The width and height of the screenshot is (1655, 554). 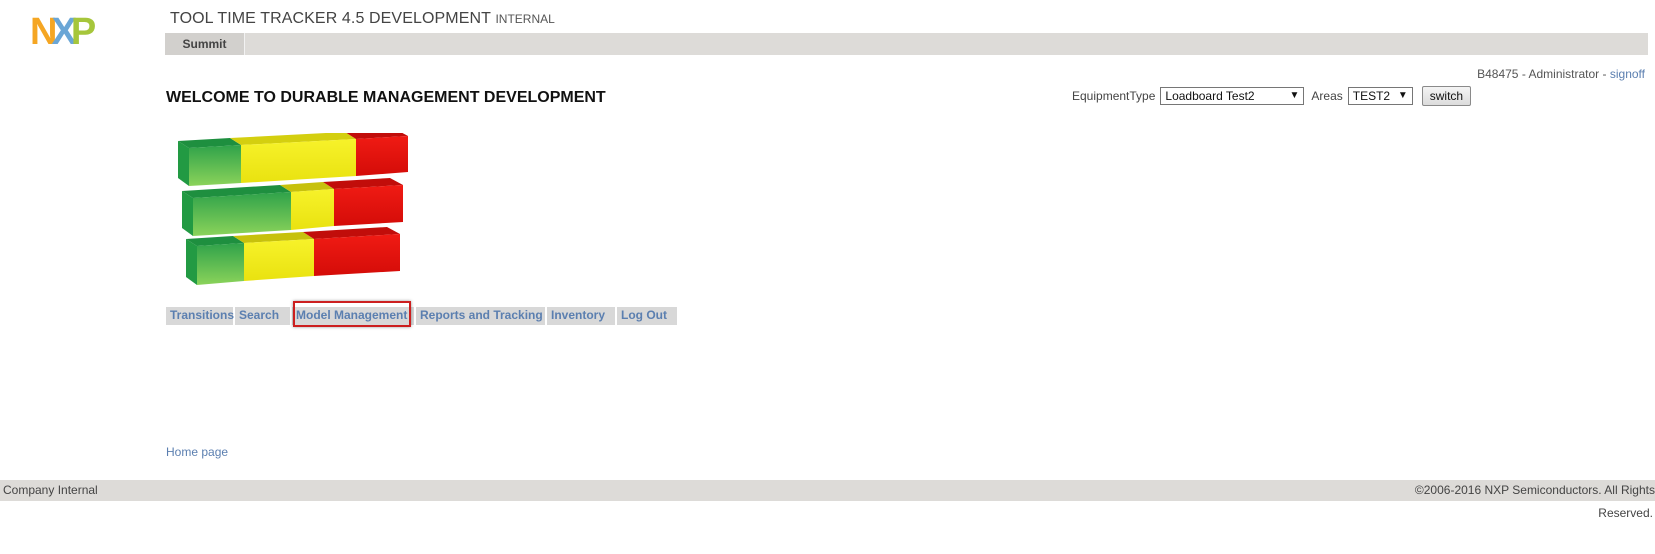 I want to click on home-page-link: Home page, so click(x=197, y=452).